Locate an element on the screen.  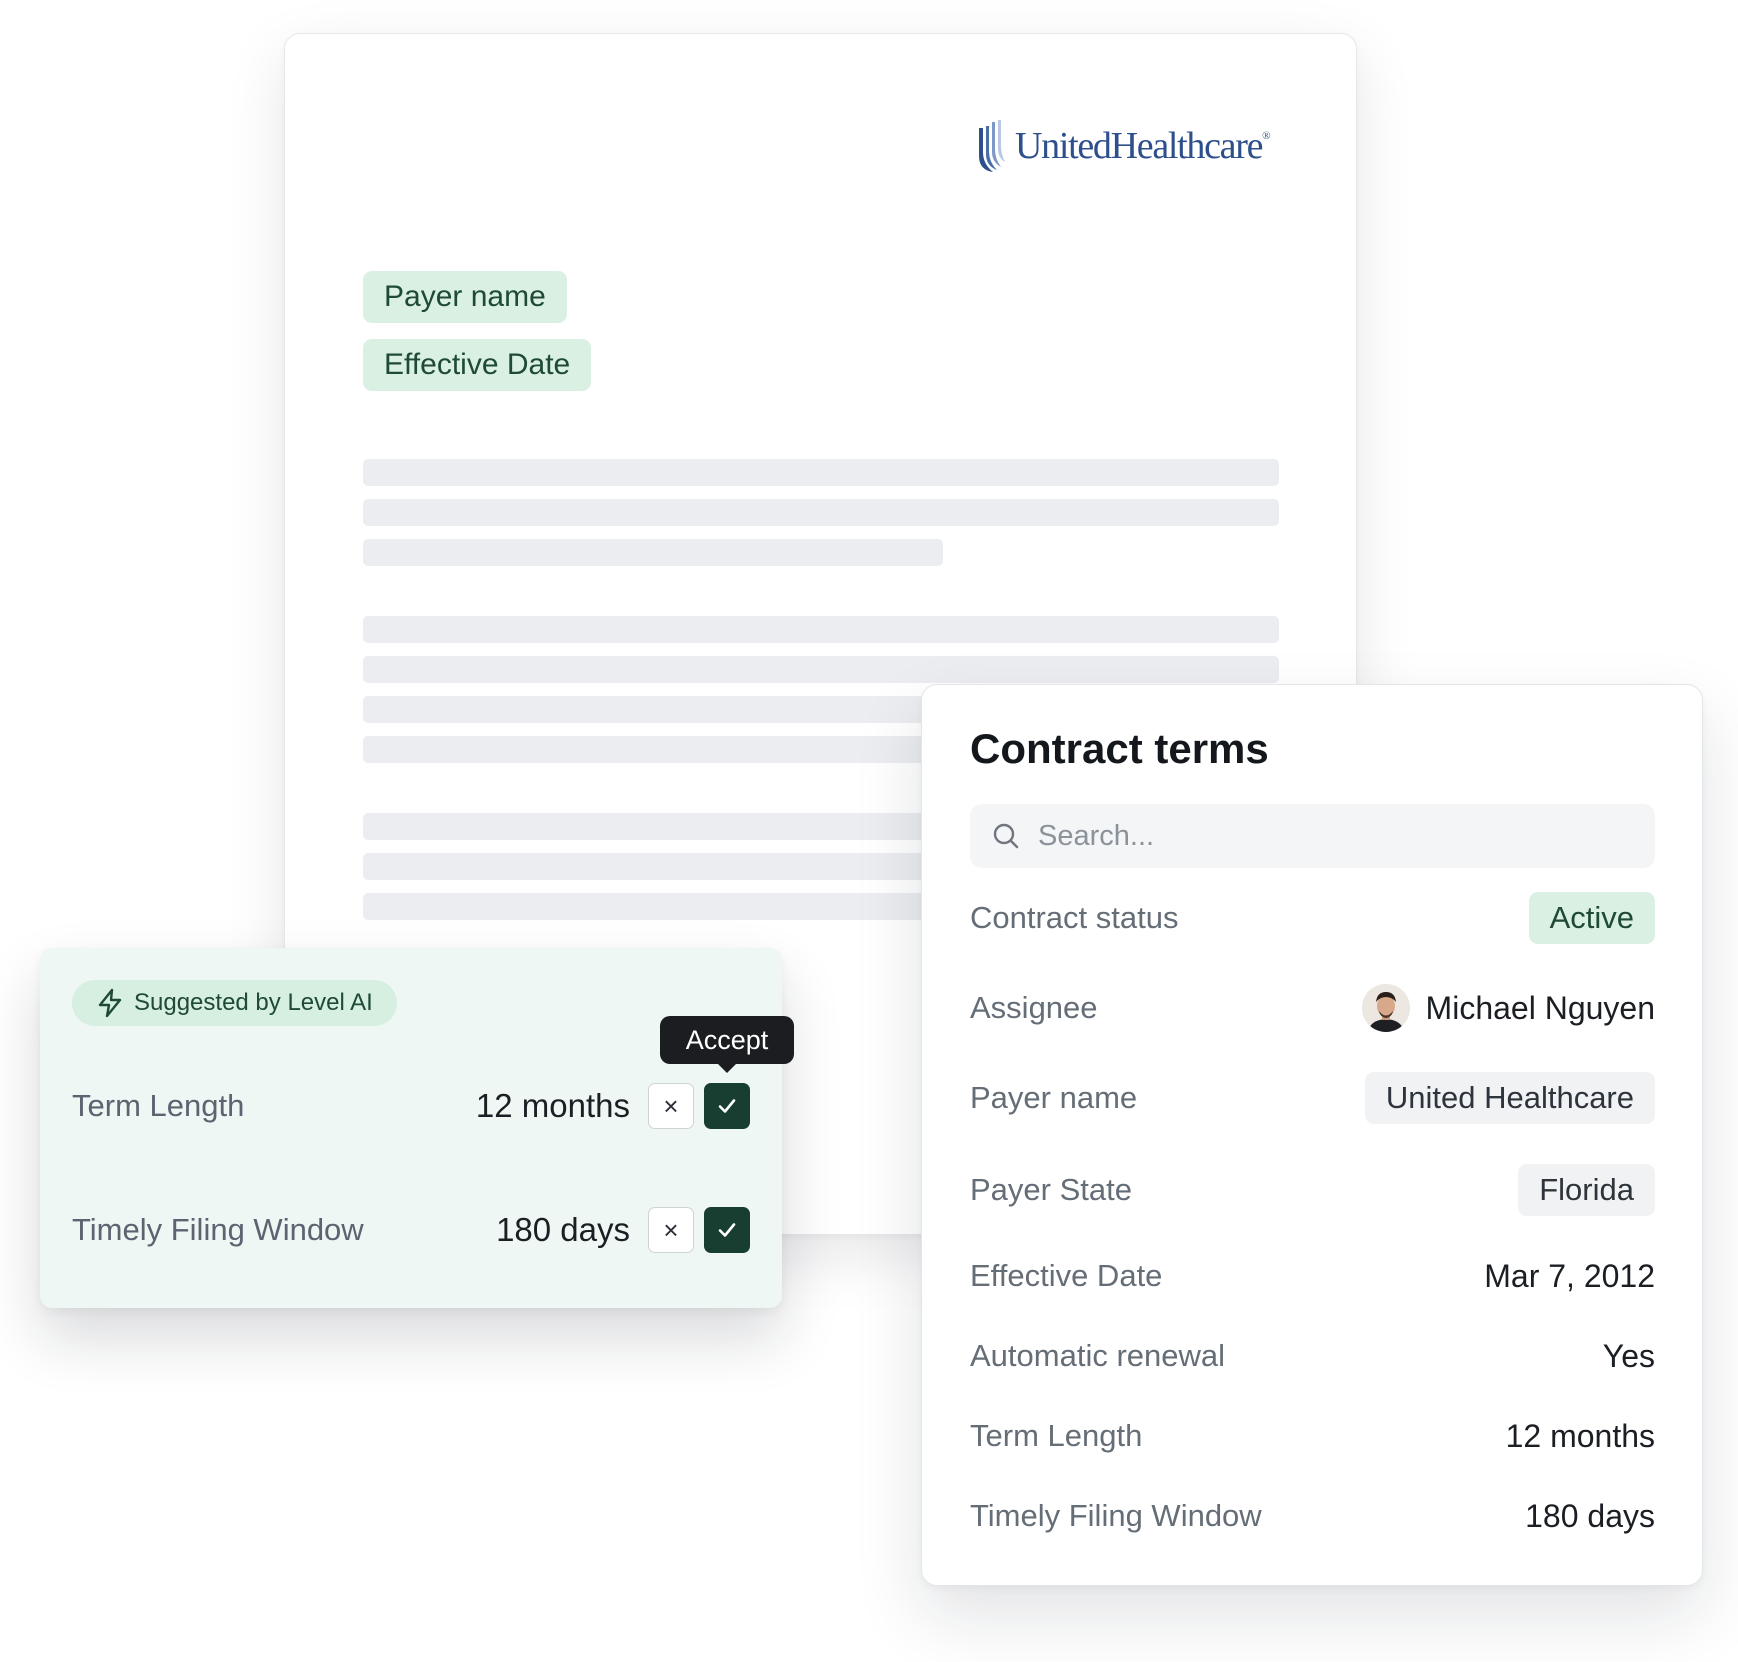
term-value: 12 months is located at coordinates (1580, 1436).